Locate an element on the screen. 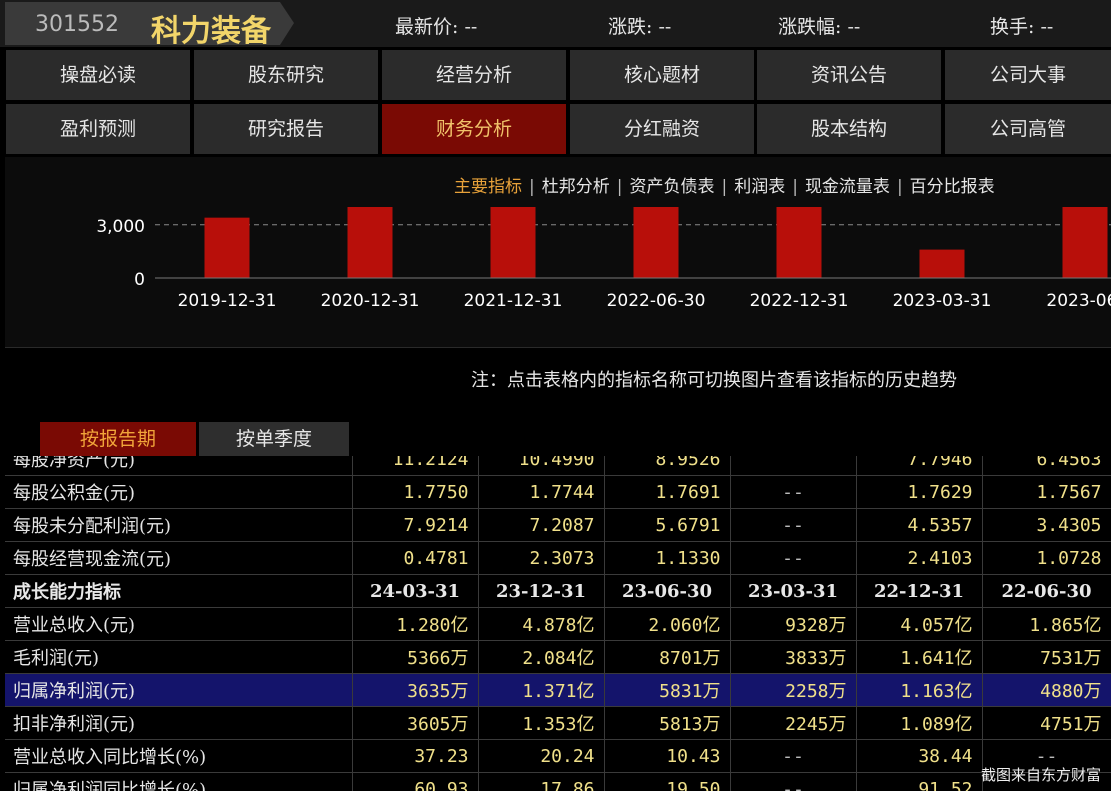 This screenshot has width=1111, height=791. value-cell: 5813万 is located at coordinates (667, 723).